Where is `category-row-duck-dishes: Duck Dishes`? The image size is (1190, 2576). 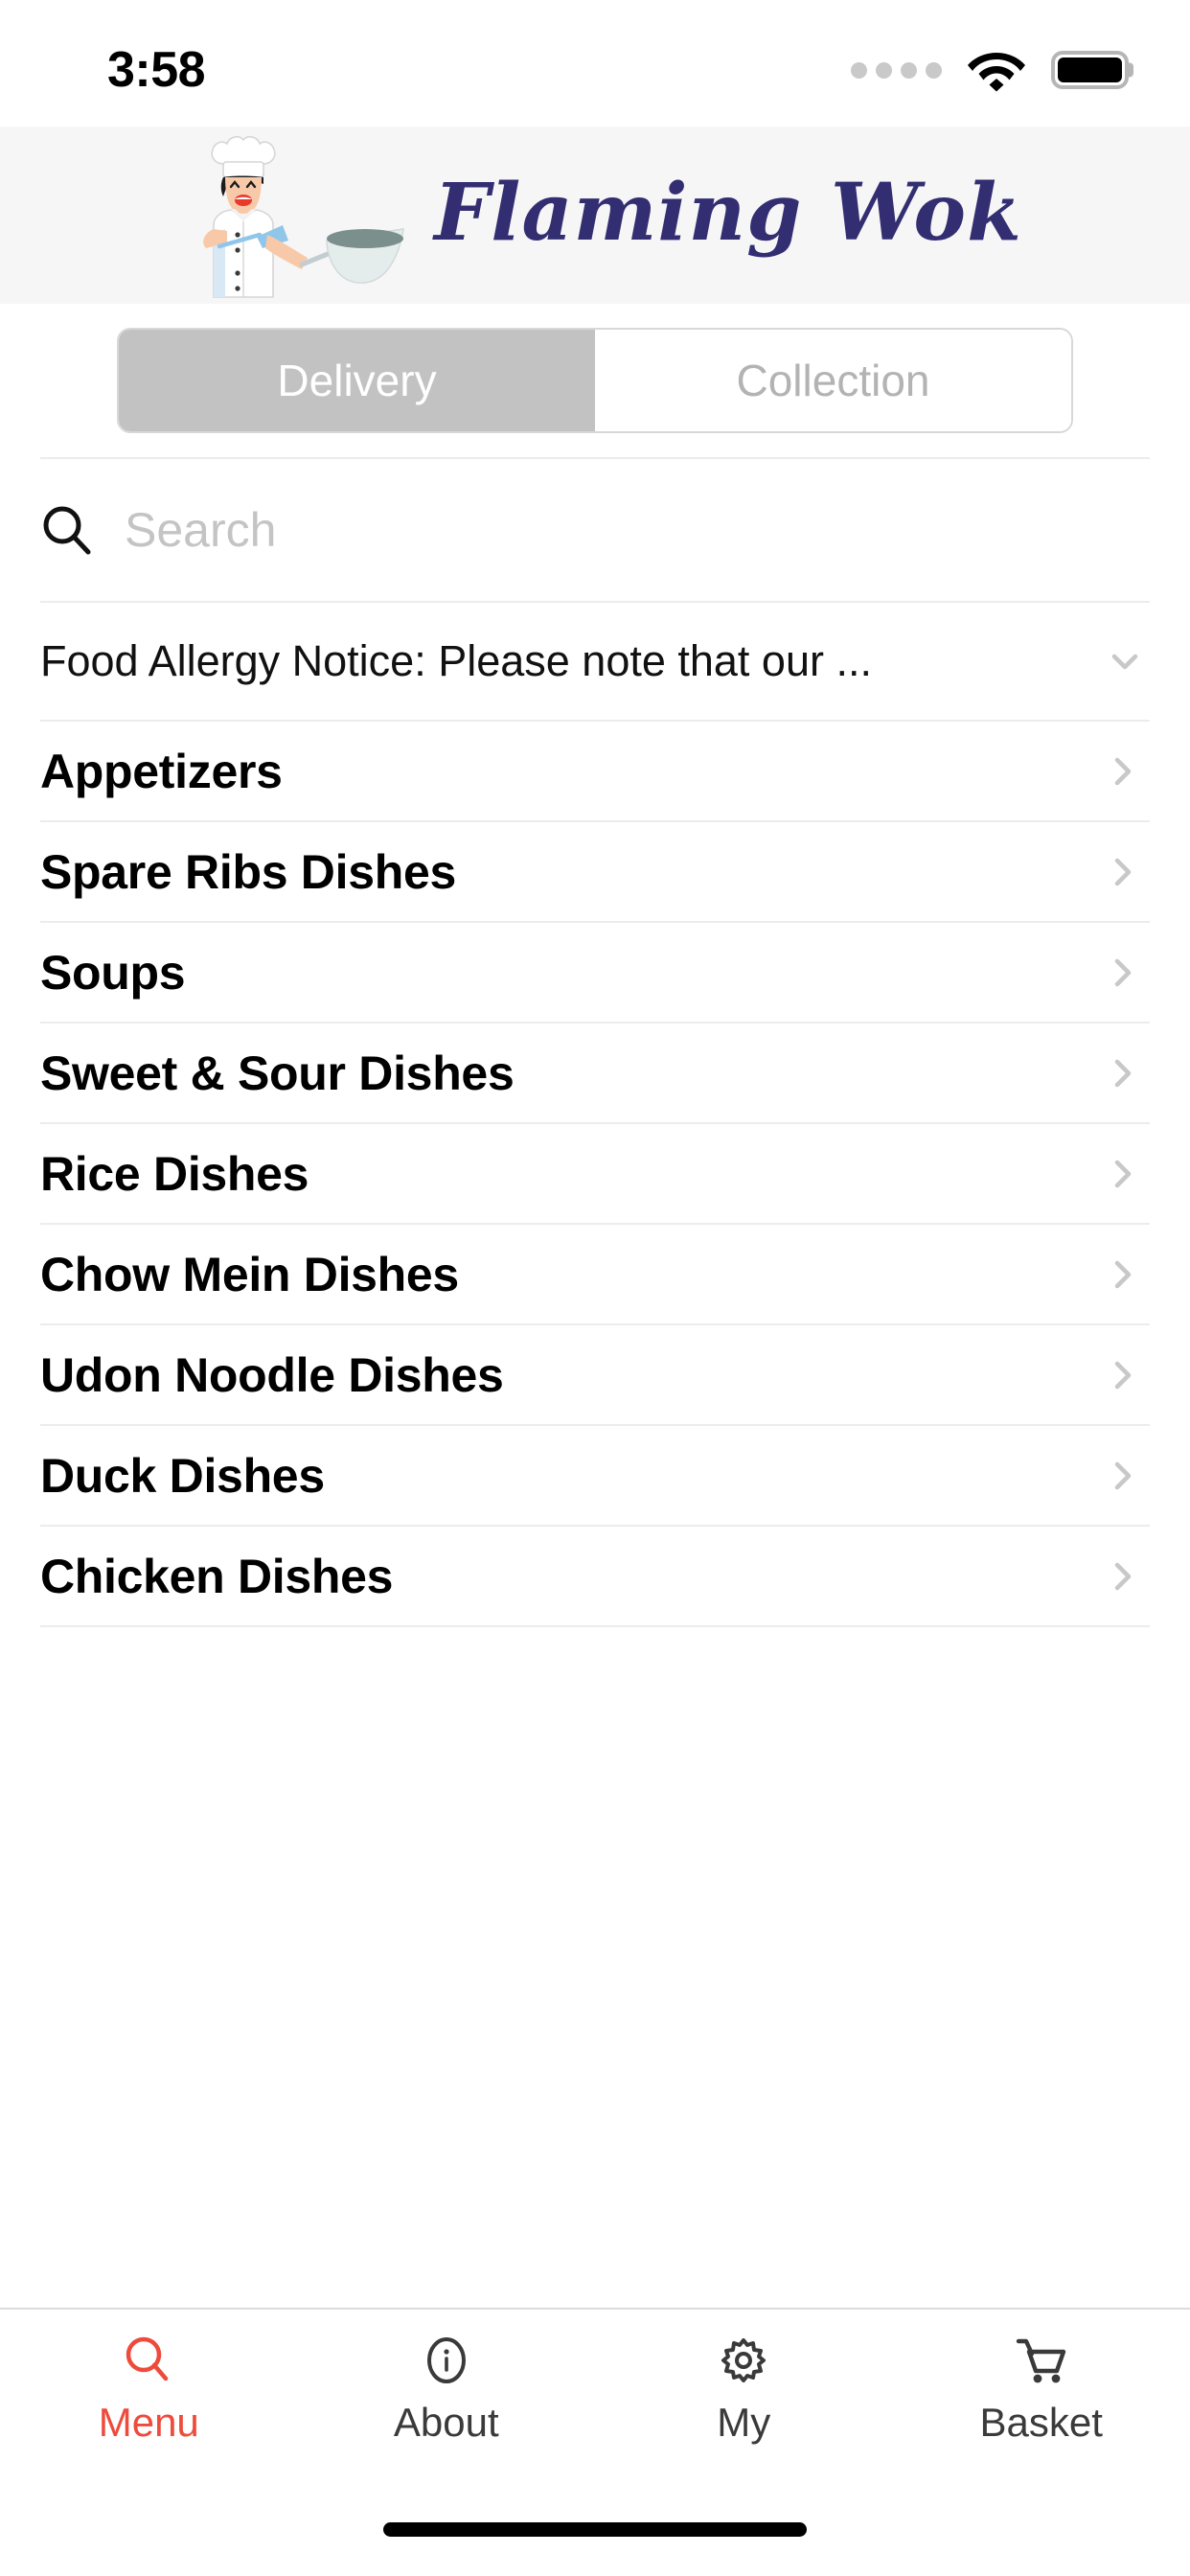 category-row-duck-dishes: Duck Dishes is located at coordinates (595, 1475).